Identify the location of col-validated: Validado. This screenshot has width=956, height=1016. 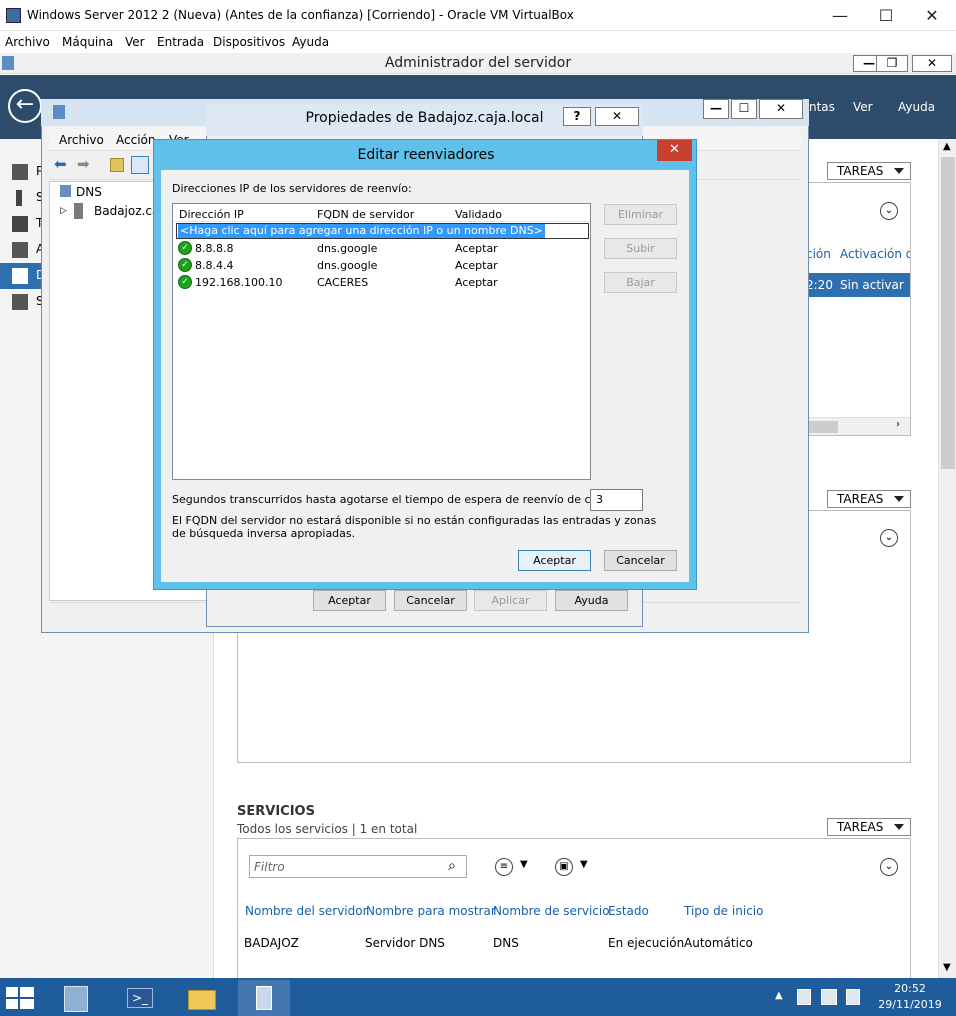
(478, 214).